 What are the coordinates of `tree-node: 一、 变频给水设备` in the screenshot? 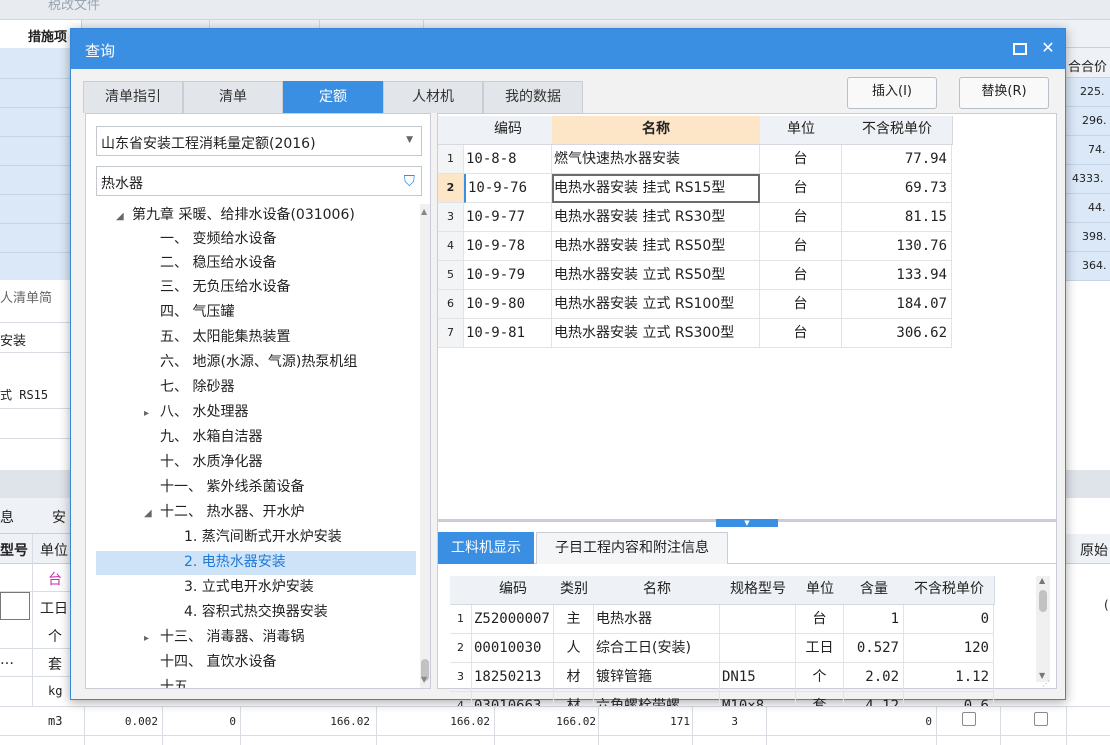 It's located at (218, 240).